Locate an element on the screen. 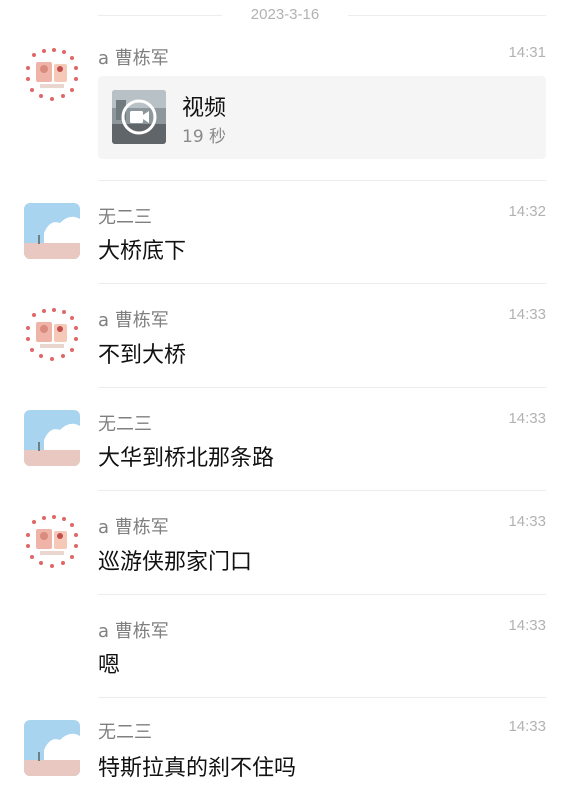 This screenshot has width=571, height=800. message-text: 巡游侠那家门口 is located at coordinates (175, 562).